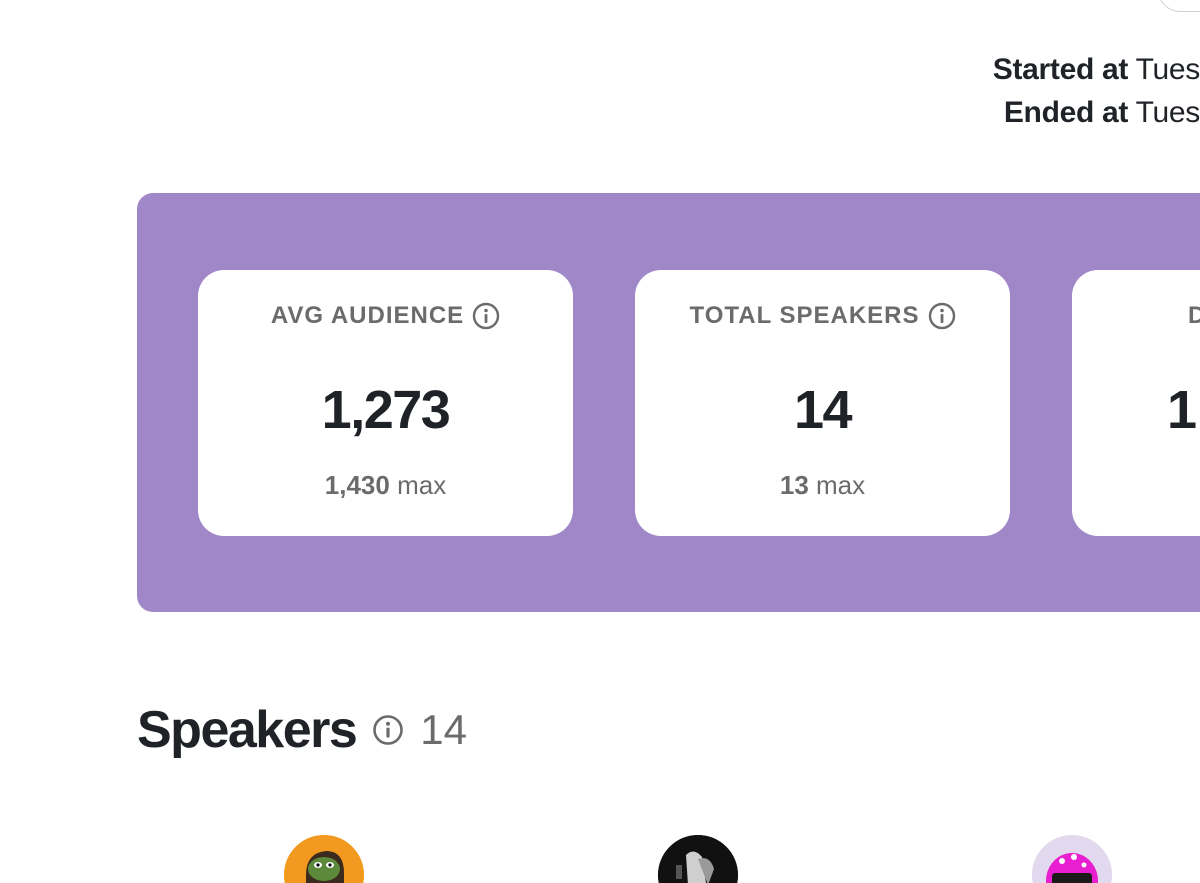  What do you see at coordinates (1136, 403) in the screenshot?
I see `stat-card-partial: D 1` at bounding box center [1136, 403].